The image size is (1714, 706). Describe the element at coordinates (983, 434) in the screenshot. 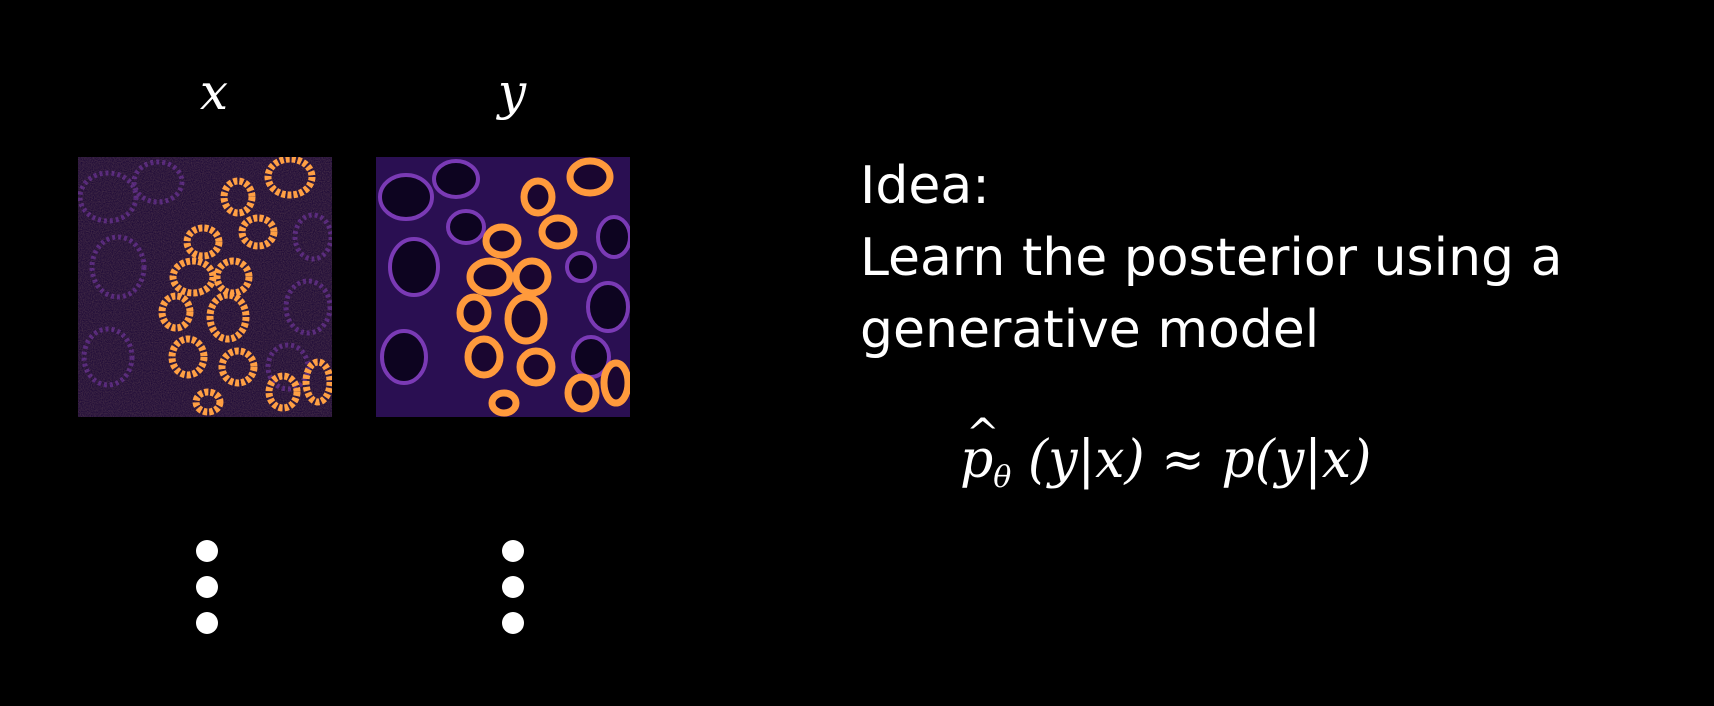

I see `hat-accent: ^` at that location.